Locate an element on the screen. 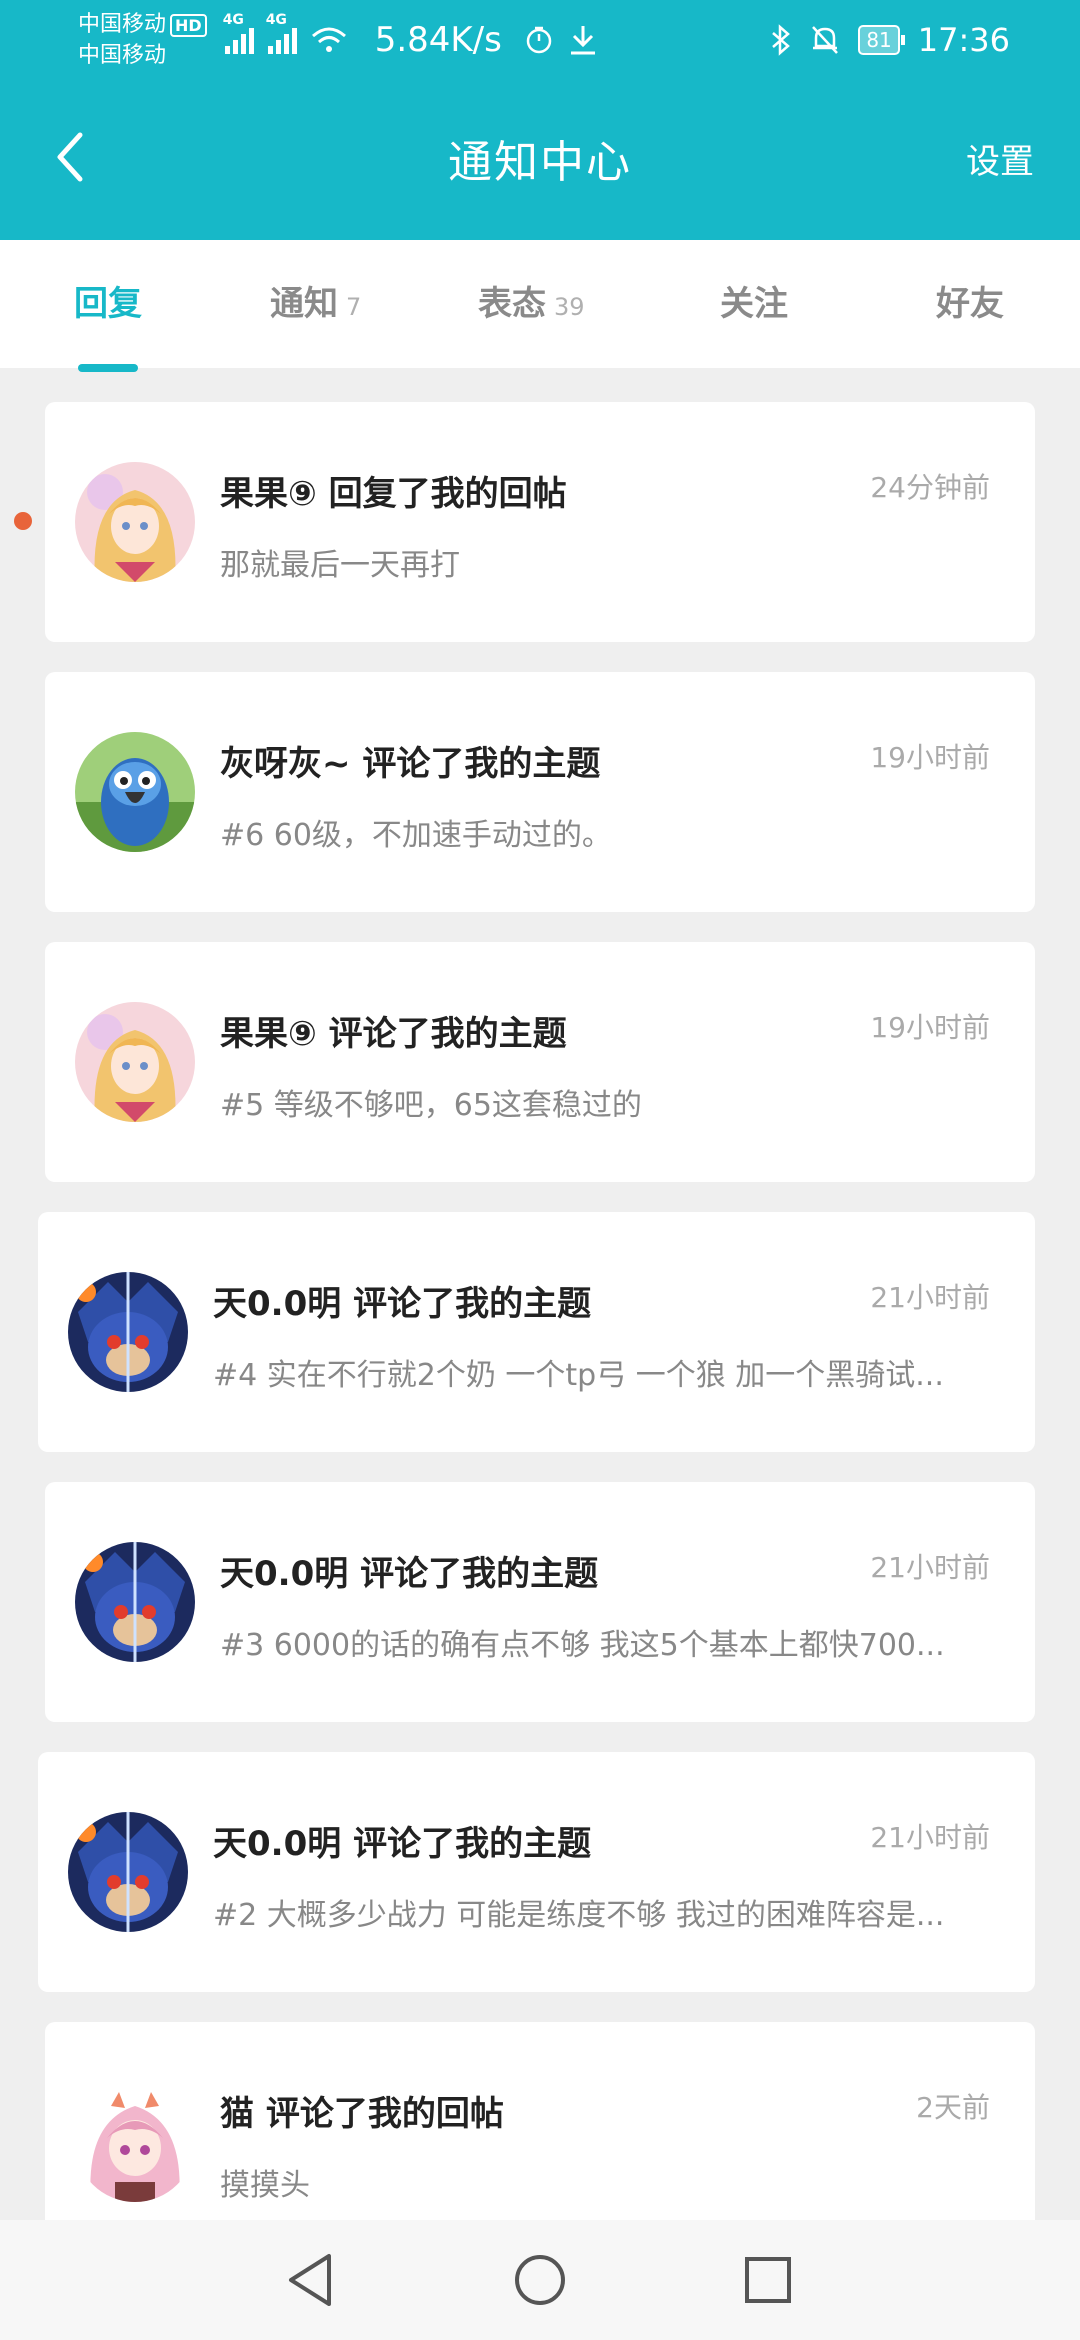 This screenshot has height=2340, width=1080. hd-badge: HD is located at coordinates (188, 25).